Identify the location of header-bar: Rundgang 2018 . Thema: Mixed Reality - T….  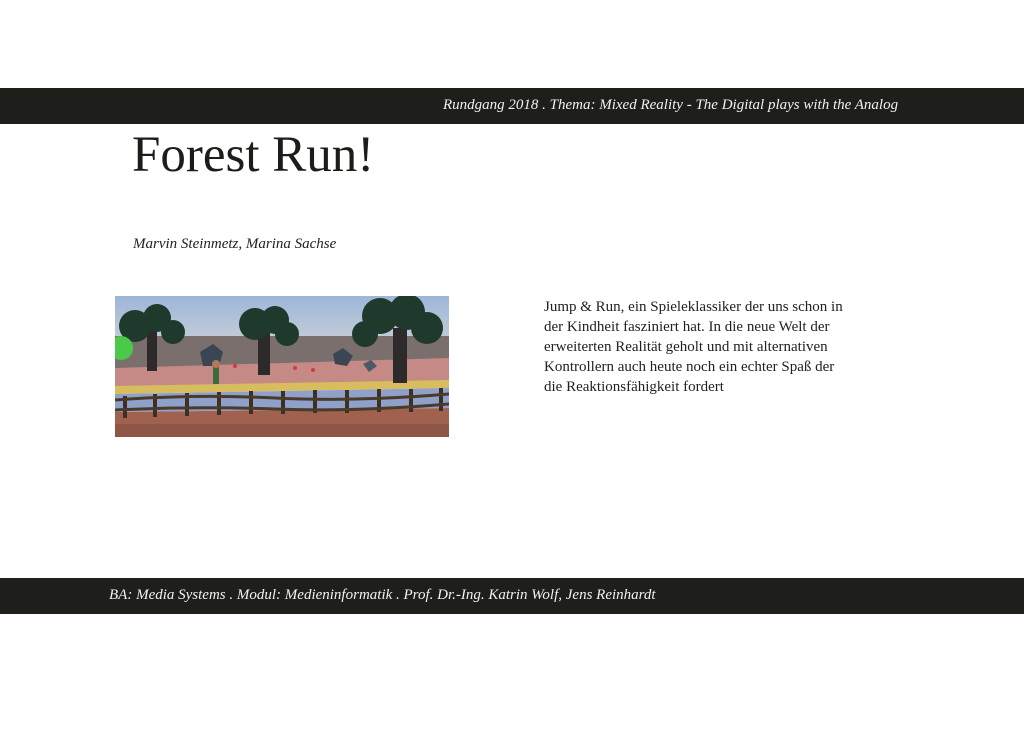
(512, 106).